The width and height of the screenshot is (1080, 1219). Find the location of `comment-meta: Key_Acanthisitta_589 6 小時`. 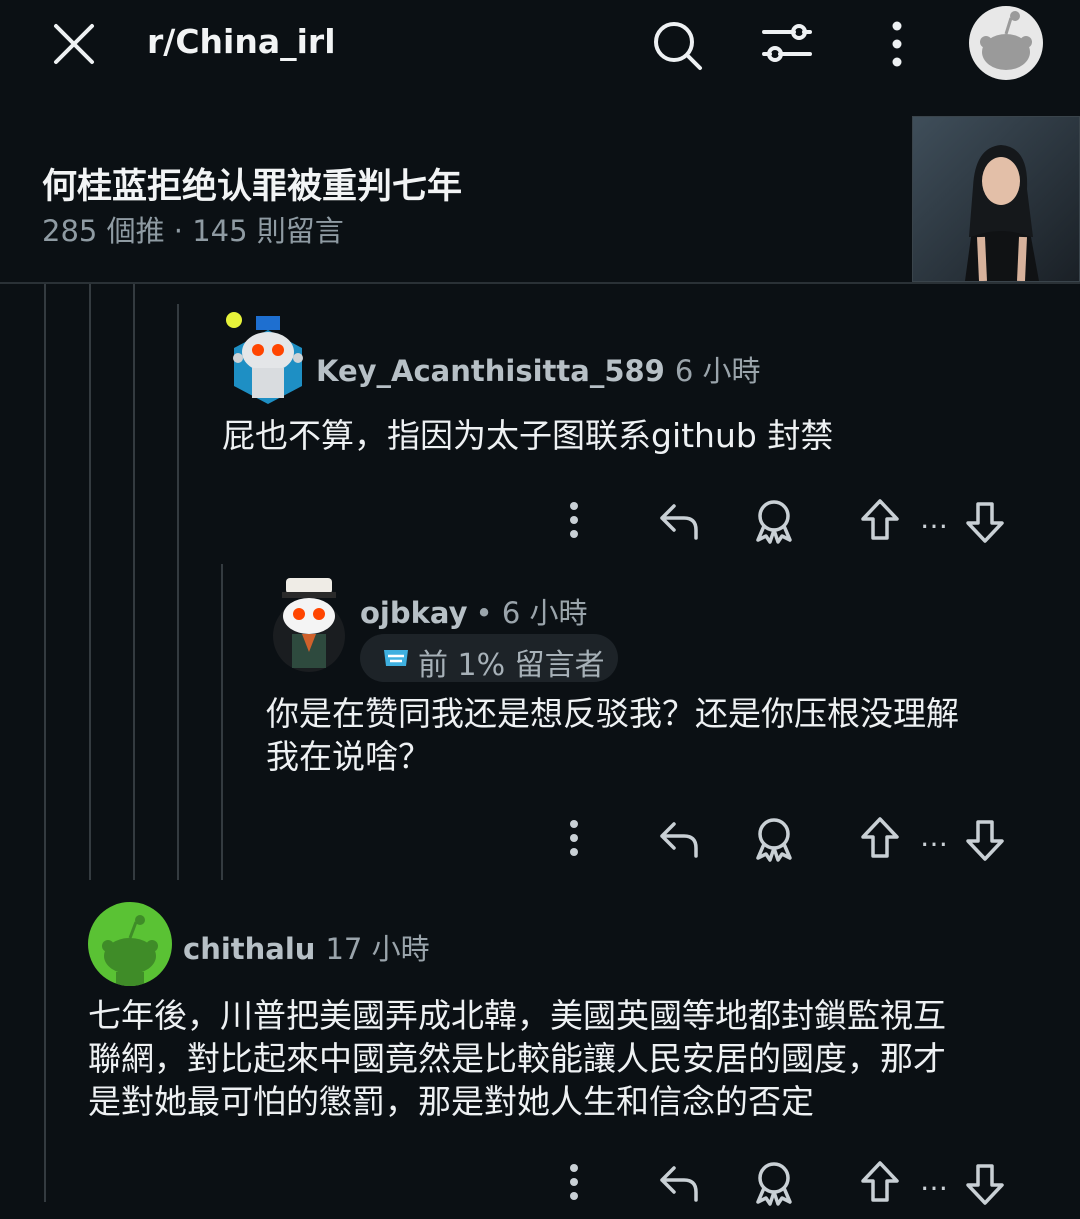

comment-meta: Key_Acanthisitta_589 6 小時 is located at coordinates (538, 369).